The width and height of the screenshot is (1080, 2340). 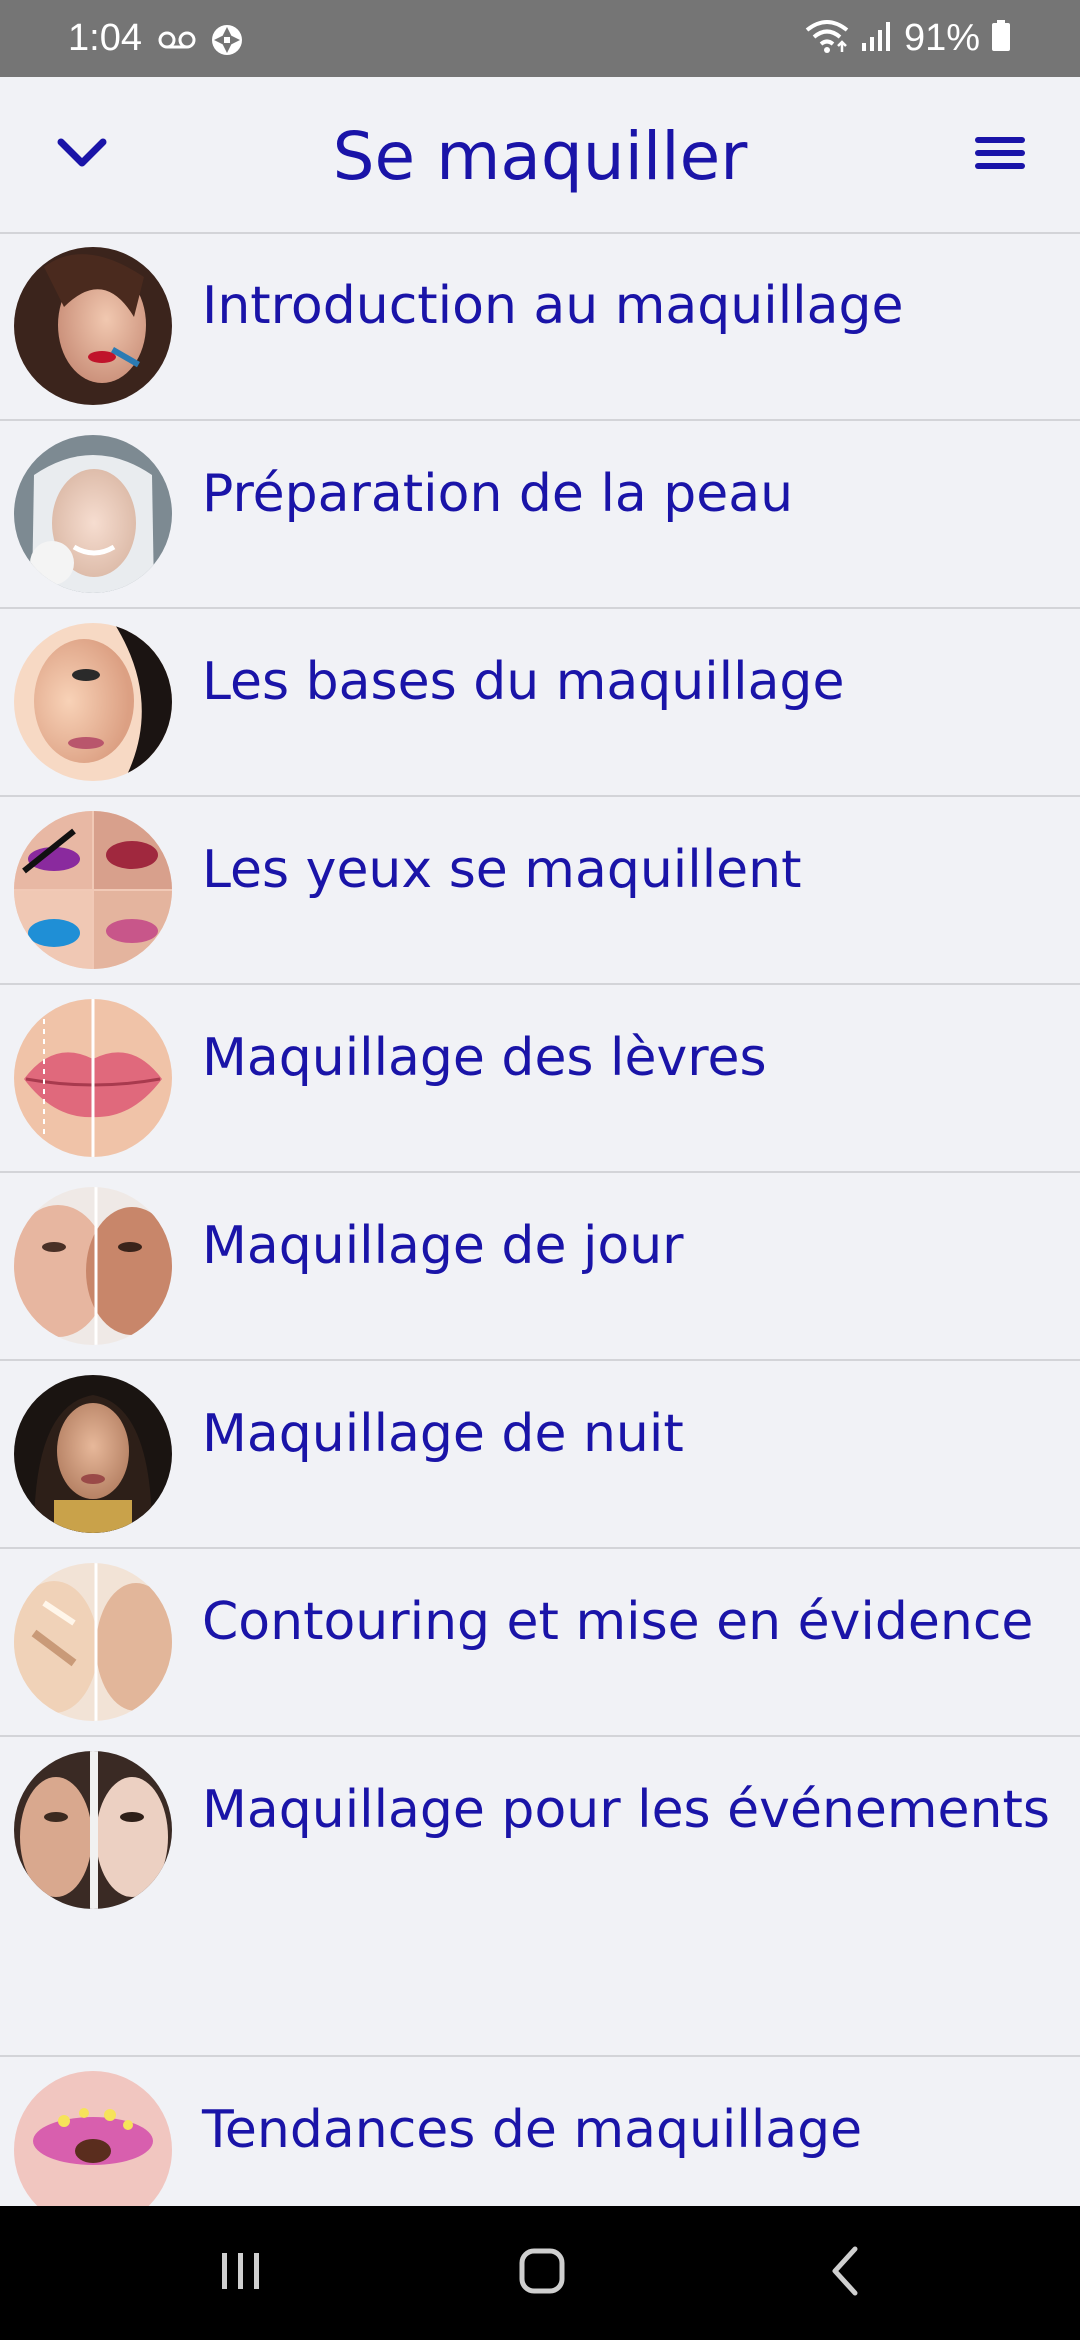 I want to click on list-item: Les bases du maquillage, so click(x=540, y=703).